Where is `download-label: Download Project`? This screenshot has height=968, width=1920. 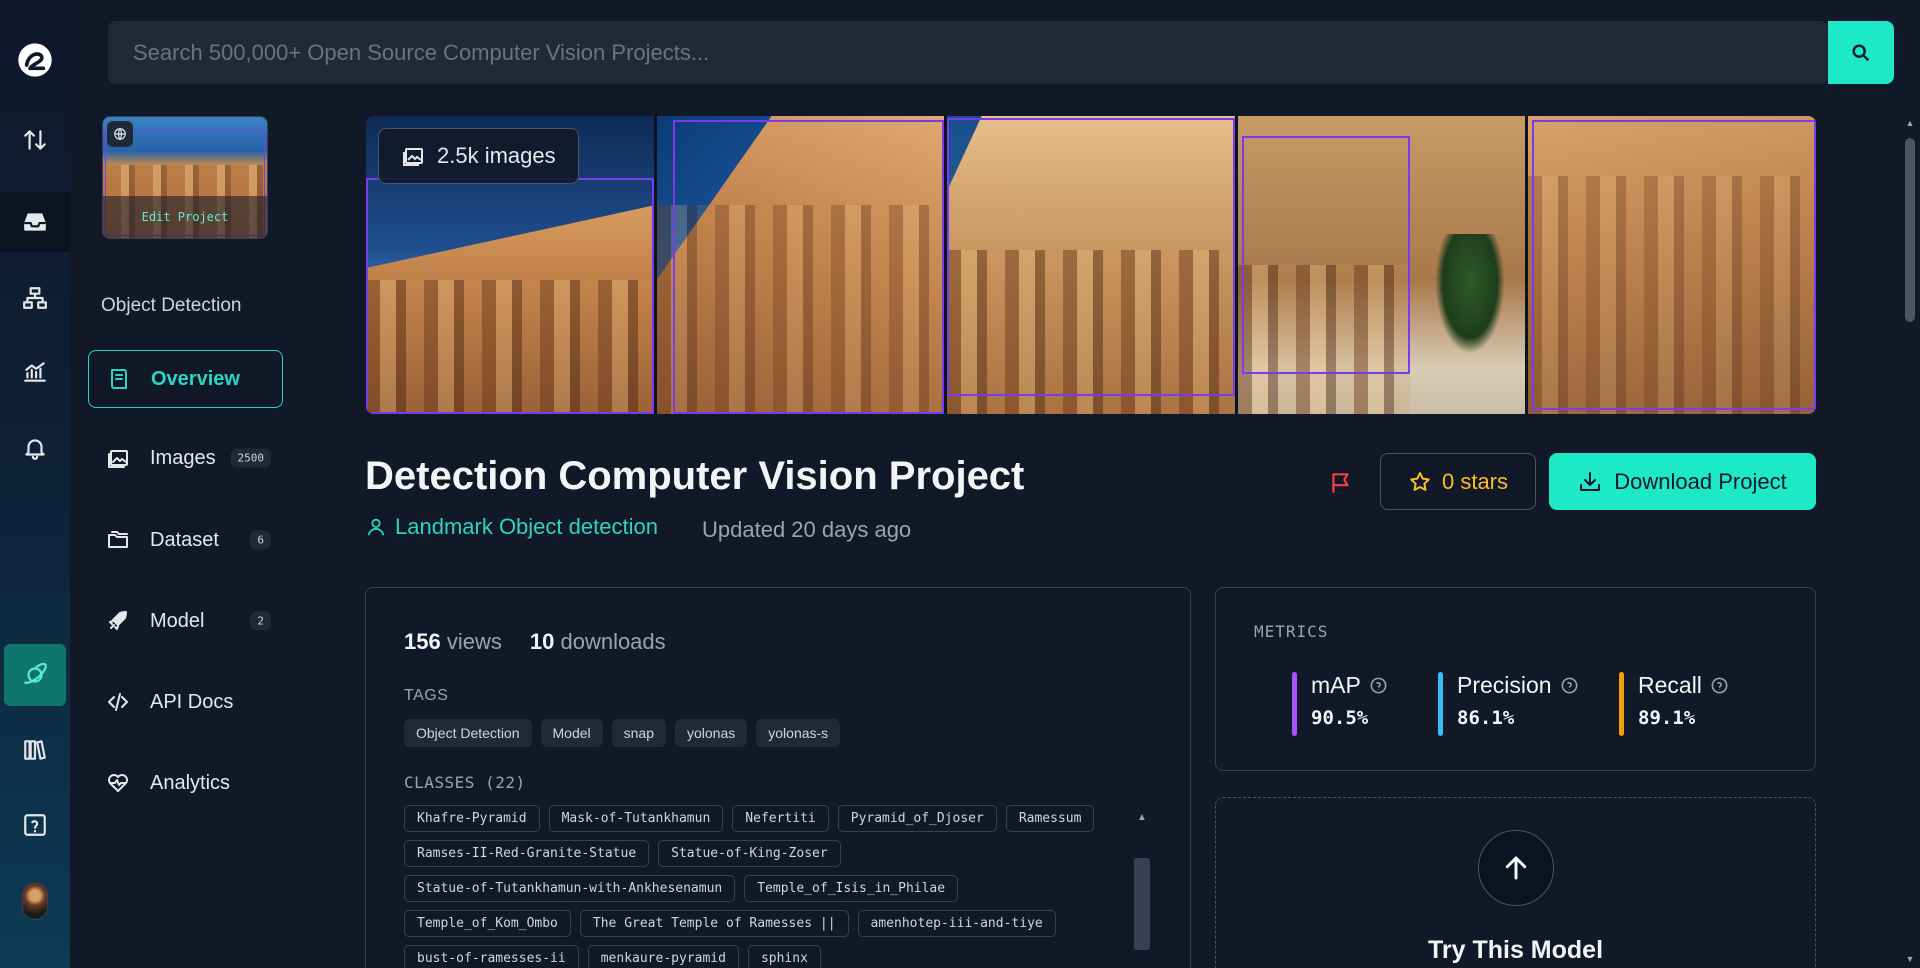
download-label: Download Project is located at coordinates (1700, 481).